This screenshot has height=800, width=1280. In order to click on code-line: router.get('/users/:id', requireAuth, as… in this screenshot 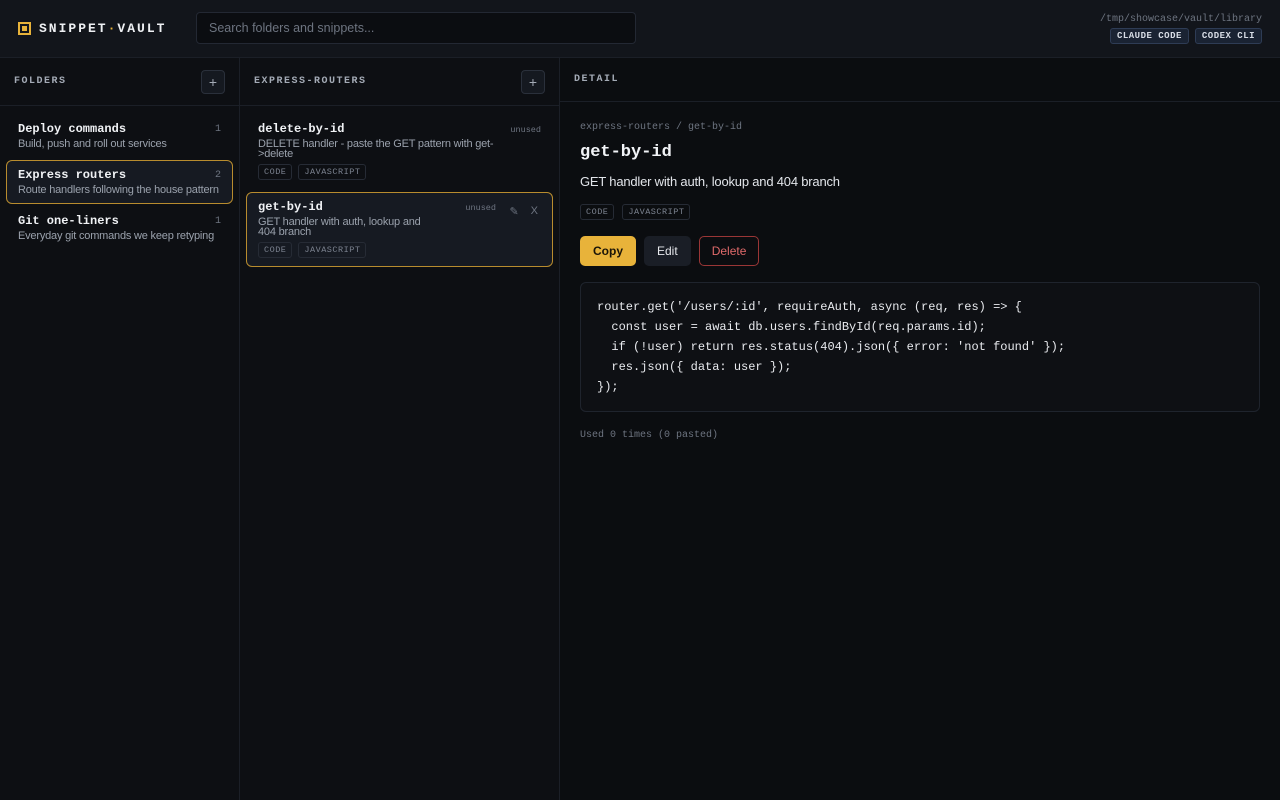, I will do `click(809, 307)`.